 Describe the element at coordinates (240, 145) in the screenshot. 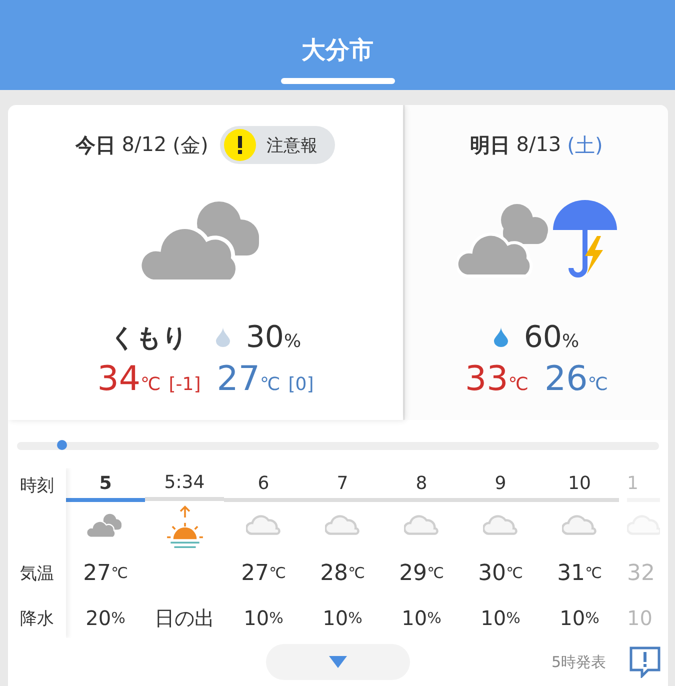

I see `exclamation-icon` at that location.